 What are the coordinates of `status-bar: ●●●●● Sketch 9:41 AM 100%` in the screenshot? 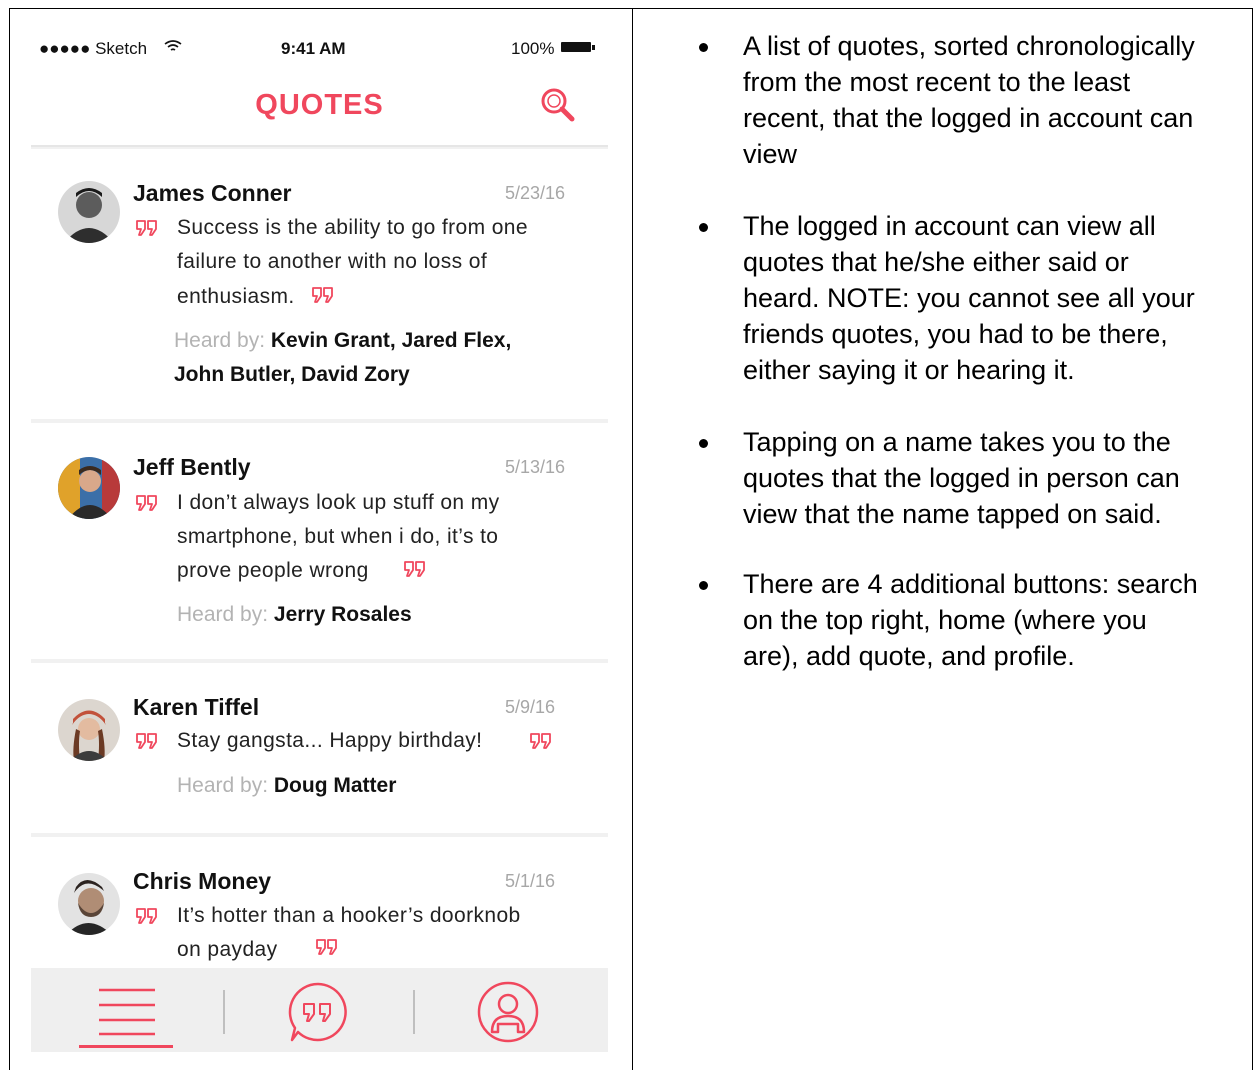 It's located at (319, 47).